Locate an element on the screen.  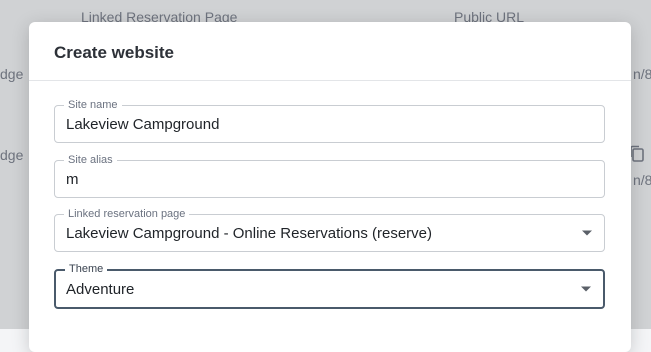
theme-value: Adventure is located at coordinates (100, 289).